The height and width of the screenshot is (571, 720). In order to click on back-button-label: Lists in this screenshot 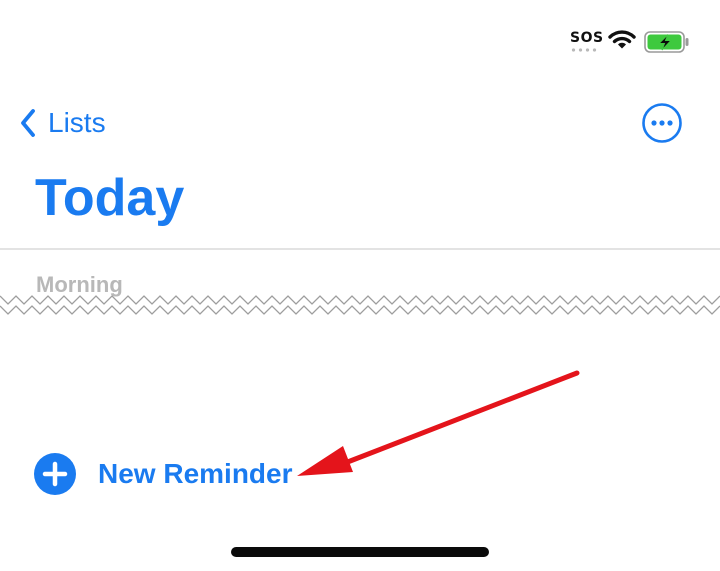, I will do `click(77, 122)`.